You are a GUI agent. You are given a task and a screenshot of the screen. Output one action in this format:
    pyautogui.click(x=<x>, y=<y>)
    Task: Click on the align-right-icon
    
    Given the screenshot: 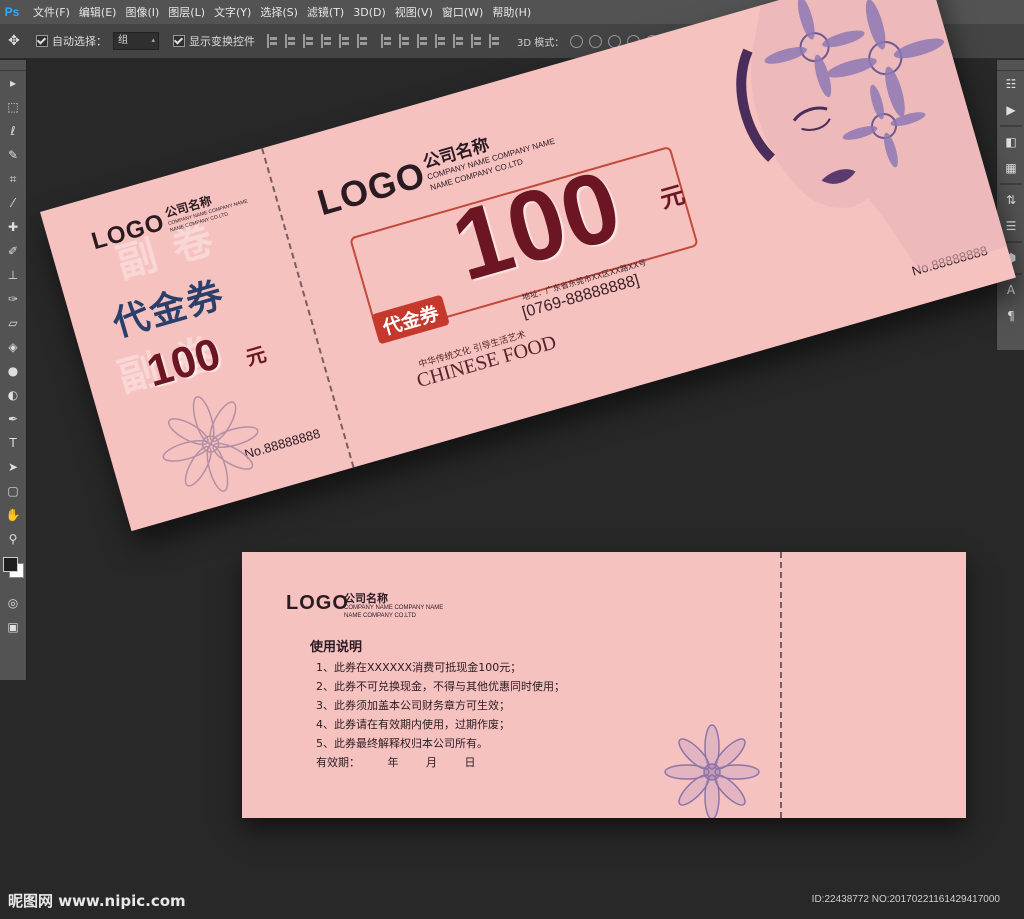 What is the action you would take?
    pyautogui.click(x=363, y=41)
    